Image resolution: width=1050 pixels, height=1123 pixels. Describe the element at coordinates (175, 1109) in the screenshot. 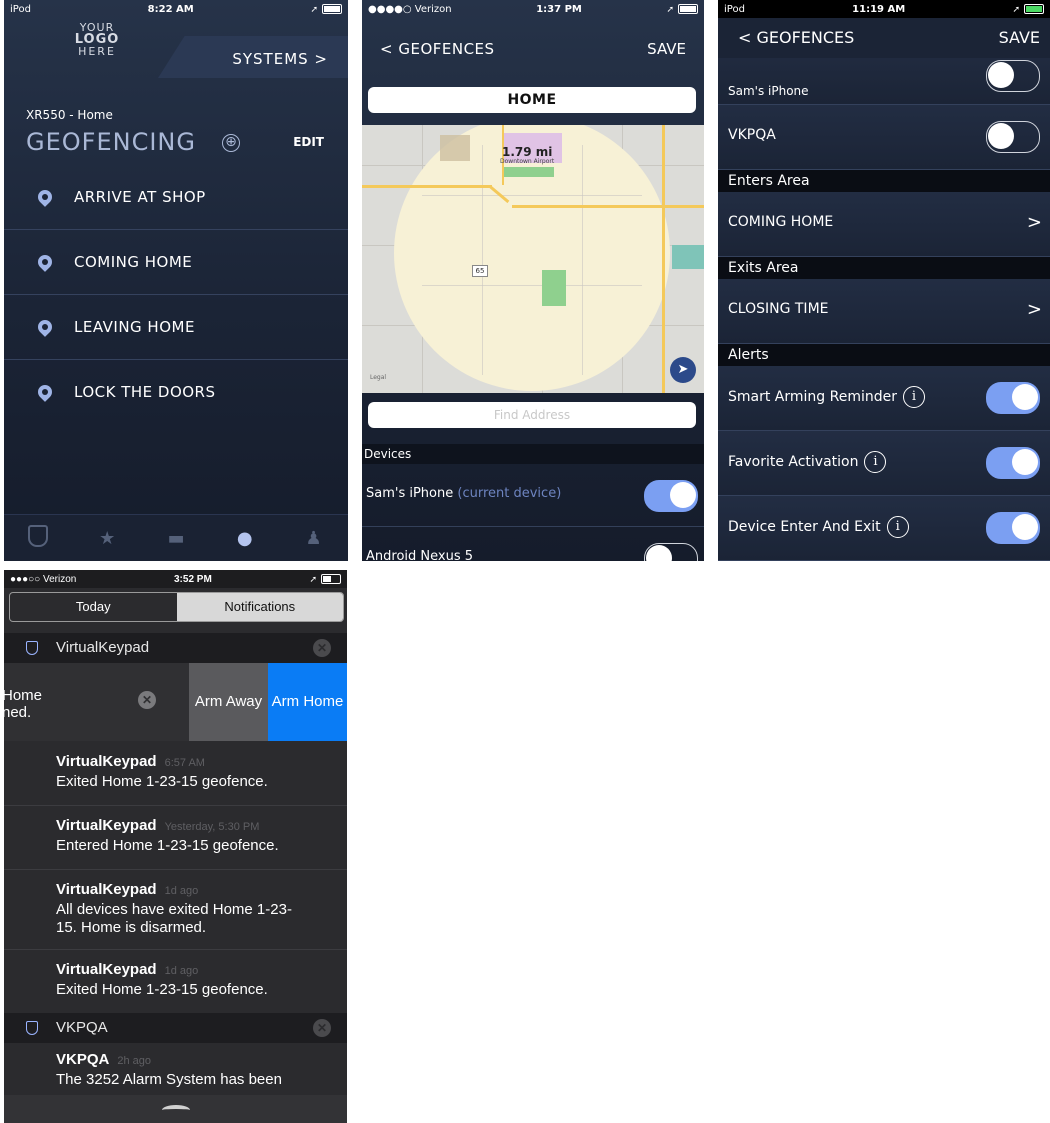

I see `pull-up-grabber` at that location.